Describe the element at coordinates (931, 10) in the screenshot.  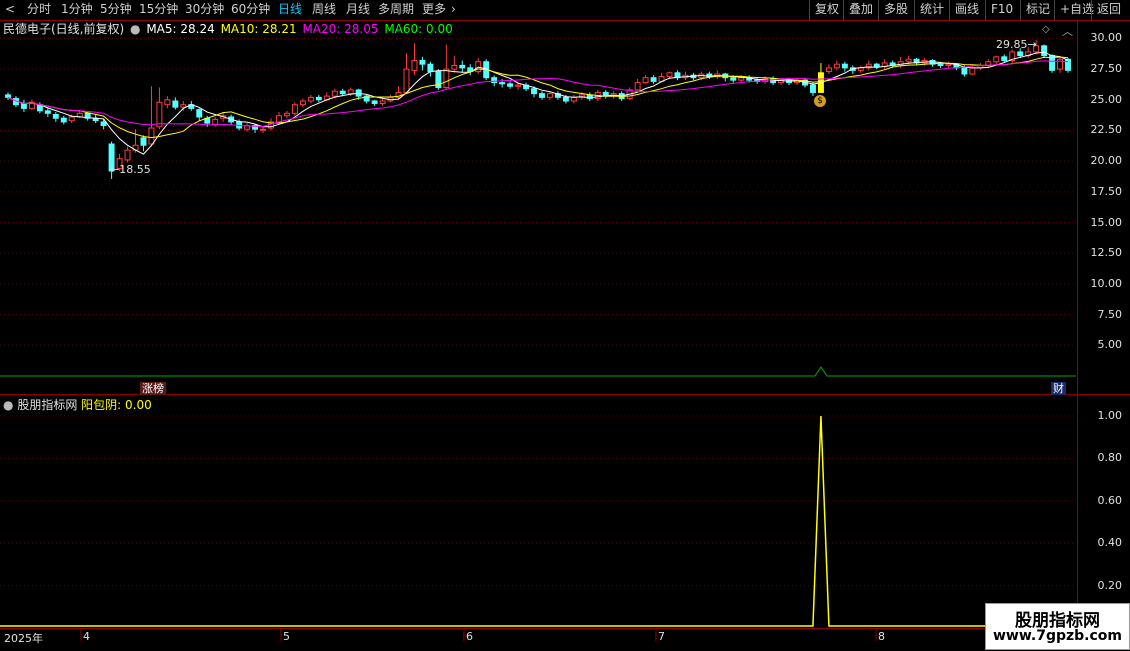
I see `statistics-button: 统计` at that location.